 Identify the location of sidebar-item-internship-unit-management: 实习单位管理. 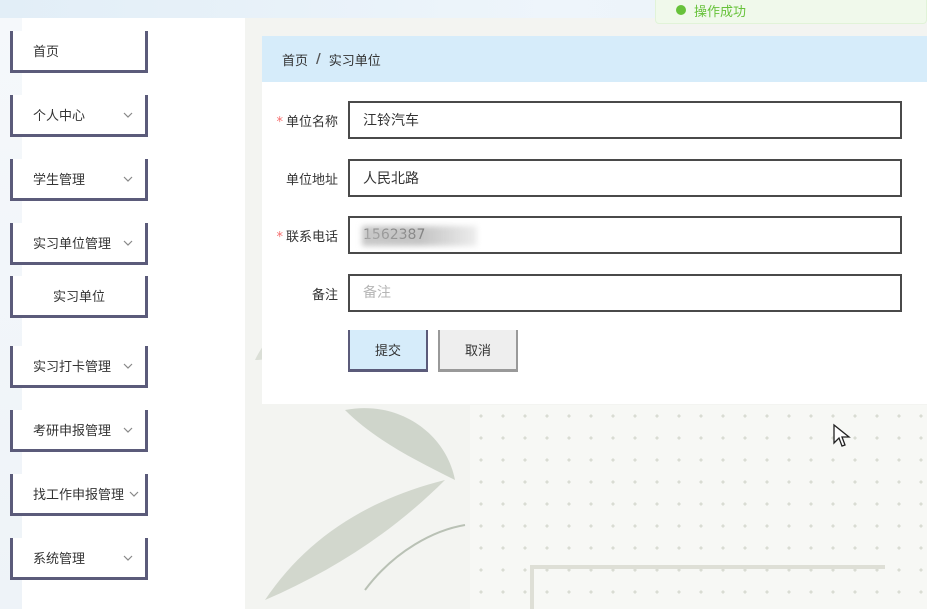
(79, 244).